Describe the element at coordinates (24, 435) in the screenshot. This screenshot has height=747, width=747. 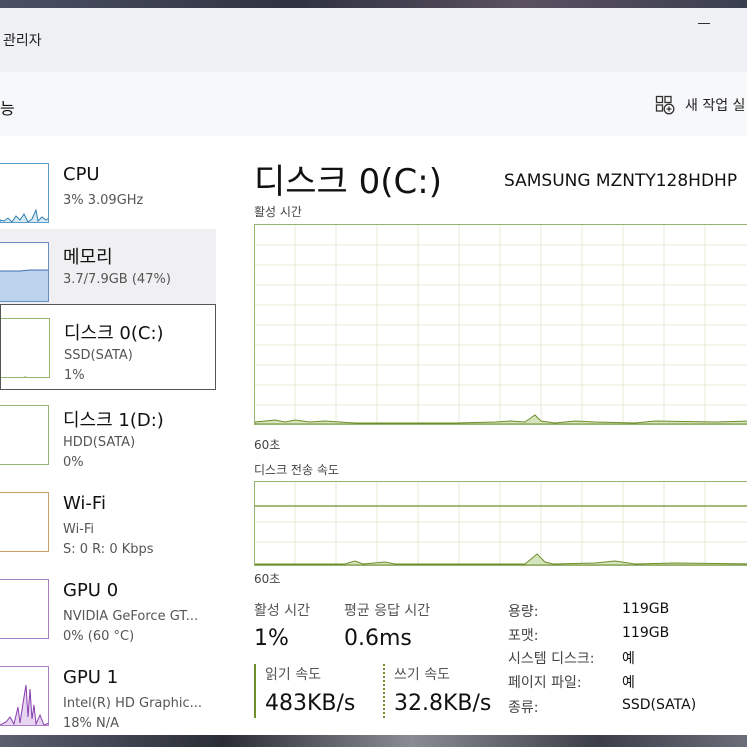
I see `disk1-thumbnail-graph` at that location.